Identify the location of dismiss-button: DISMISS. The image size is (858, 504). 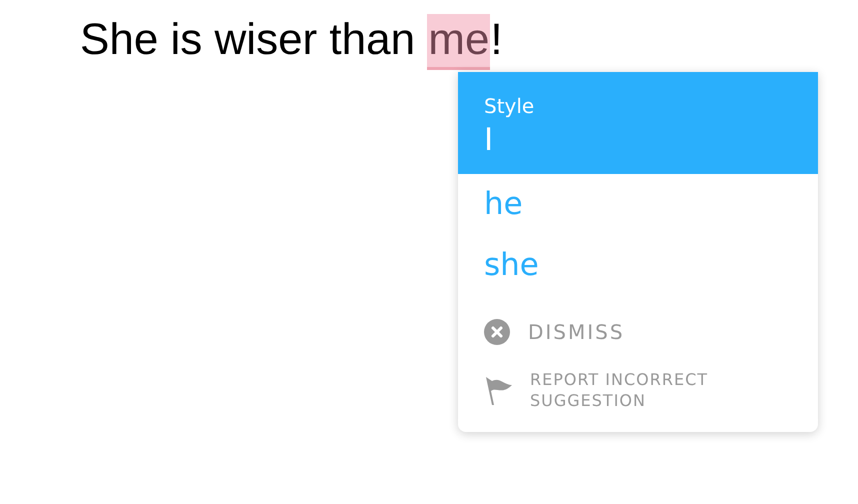
(576, 332).